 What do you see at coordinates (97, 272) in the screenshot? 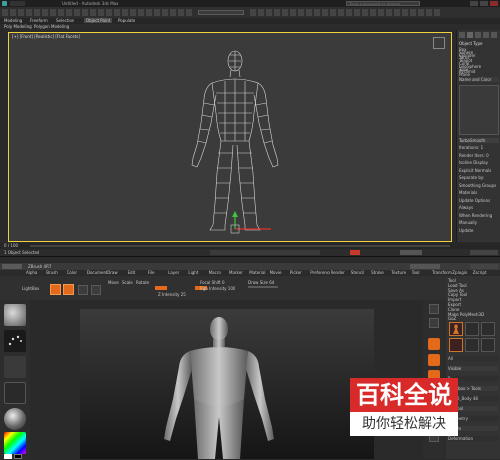
I see `zb-menu-item-3: Document` at bounding box center [97, 272].